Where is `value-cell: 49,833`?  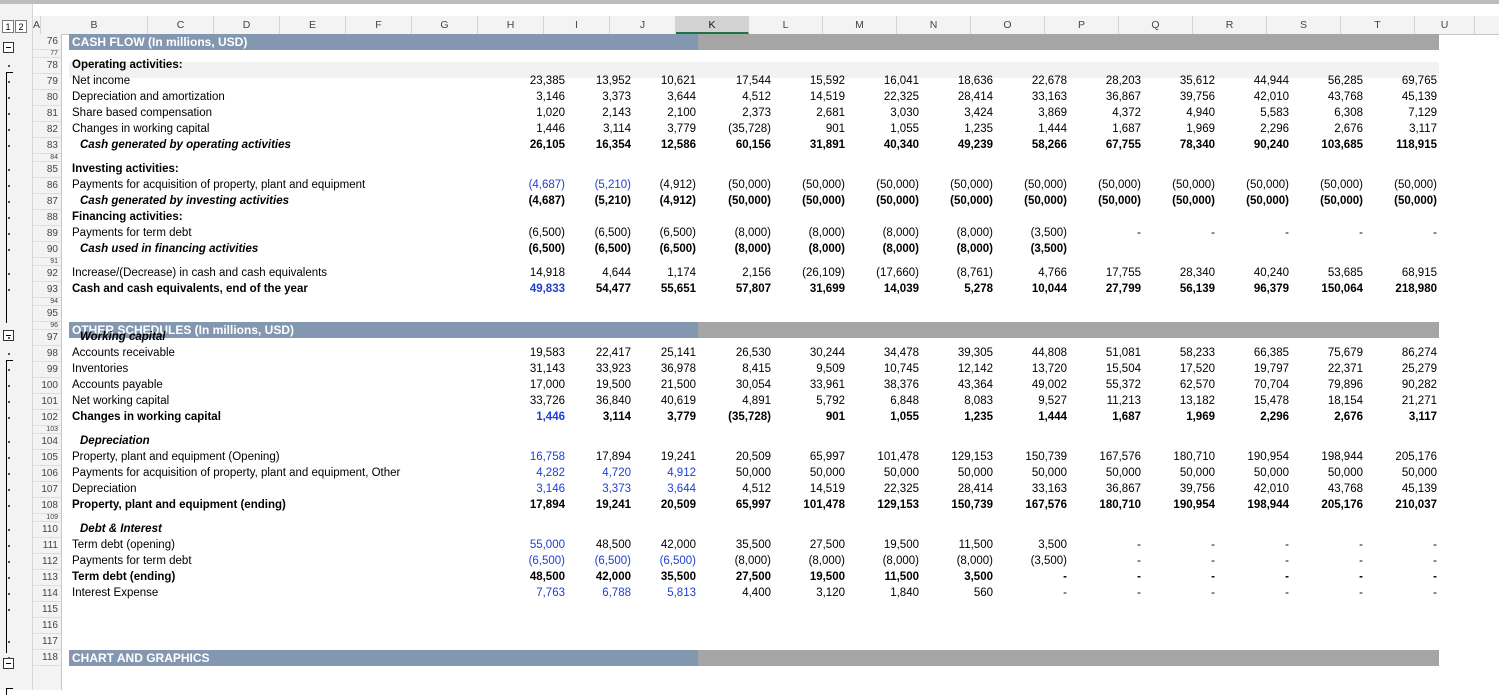
value-cell: 49,833 is located at coordinates (532, 289).